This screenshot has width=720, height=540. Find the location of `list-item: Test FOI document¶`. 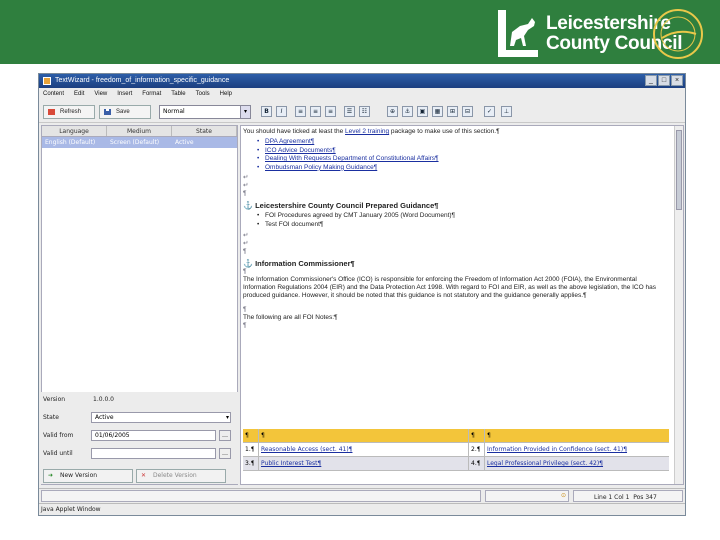

list-item: Test FOI document¶ is located at coordinates (463, 225).